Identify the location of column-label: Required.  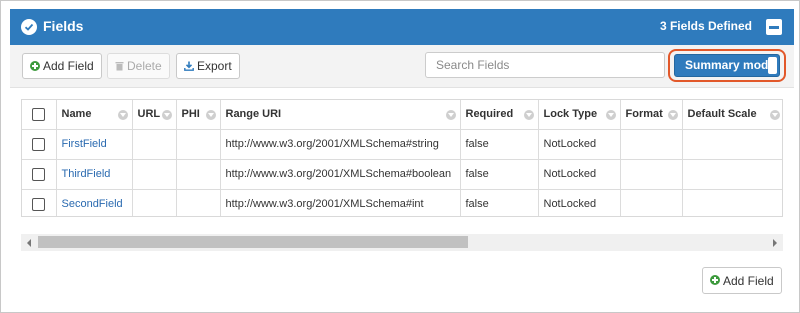
(489, 114).